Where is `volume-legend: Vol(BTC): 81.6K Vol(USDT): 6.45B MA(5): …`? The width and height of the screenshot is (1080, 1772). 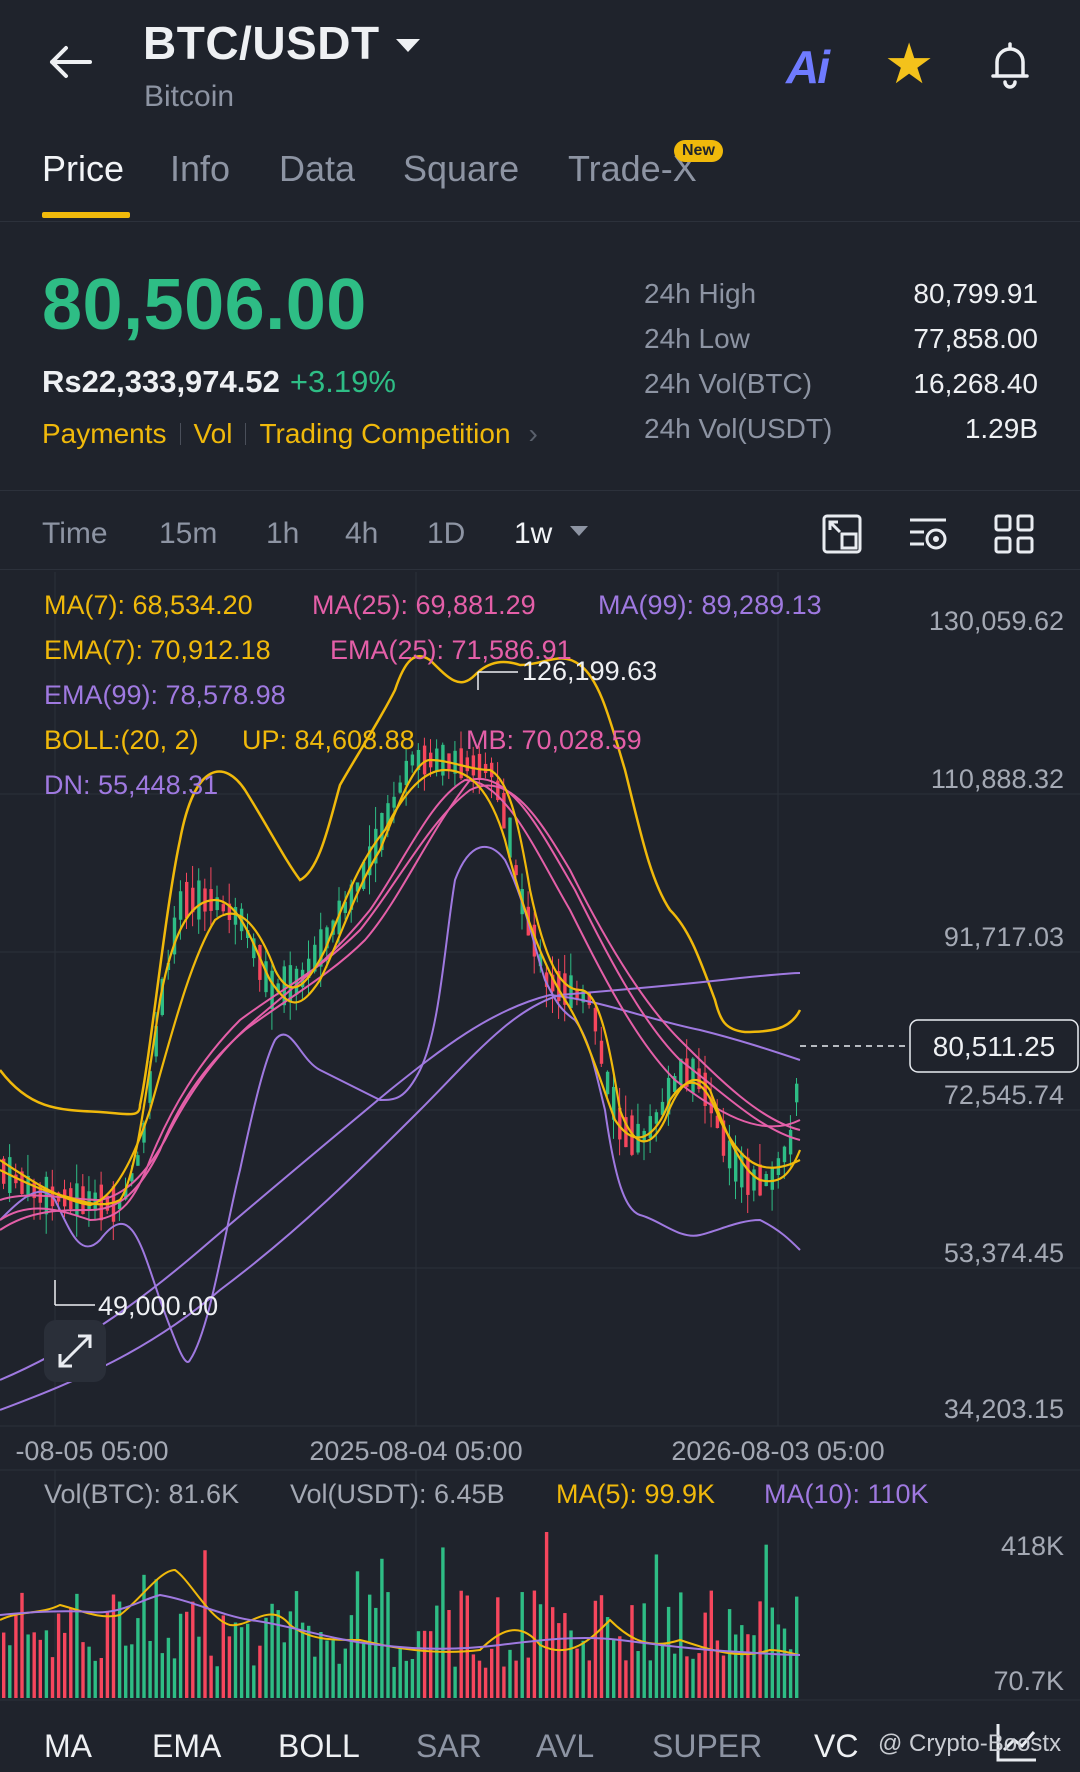
volume-legend: Vol(BTC): 81.6K Vol(USDT): 6.45B MA(5): … is located at coordinates (486, 1494).